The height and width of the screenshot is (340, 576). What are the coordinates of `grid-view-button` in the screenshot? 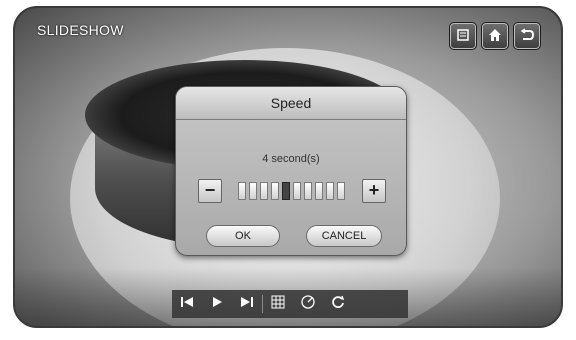 It's located at (278, 304).